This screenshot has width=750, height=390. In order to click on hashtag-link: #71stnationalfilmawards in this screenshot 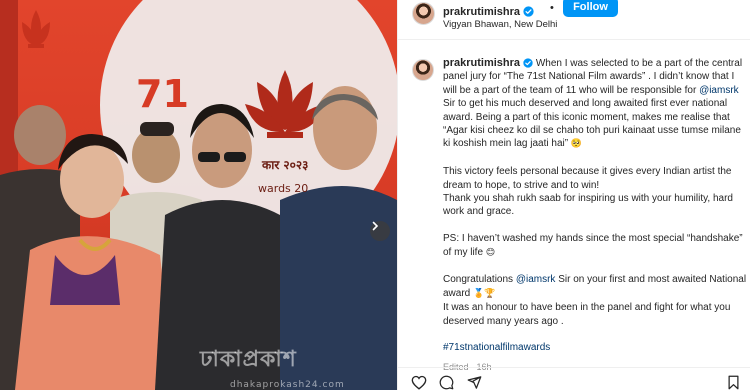, I will do `click(496, 347)`.